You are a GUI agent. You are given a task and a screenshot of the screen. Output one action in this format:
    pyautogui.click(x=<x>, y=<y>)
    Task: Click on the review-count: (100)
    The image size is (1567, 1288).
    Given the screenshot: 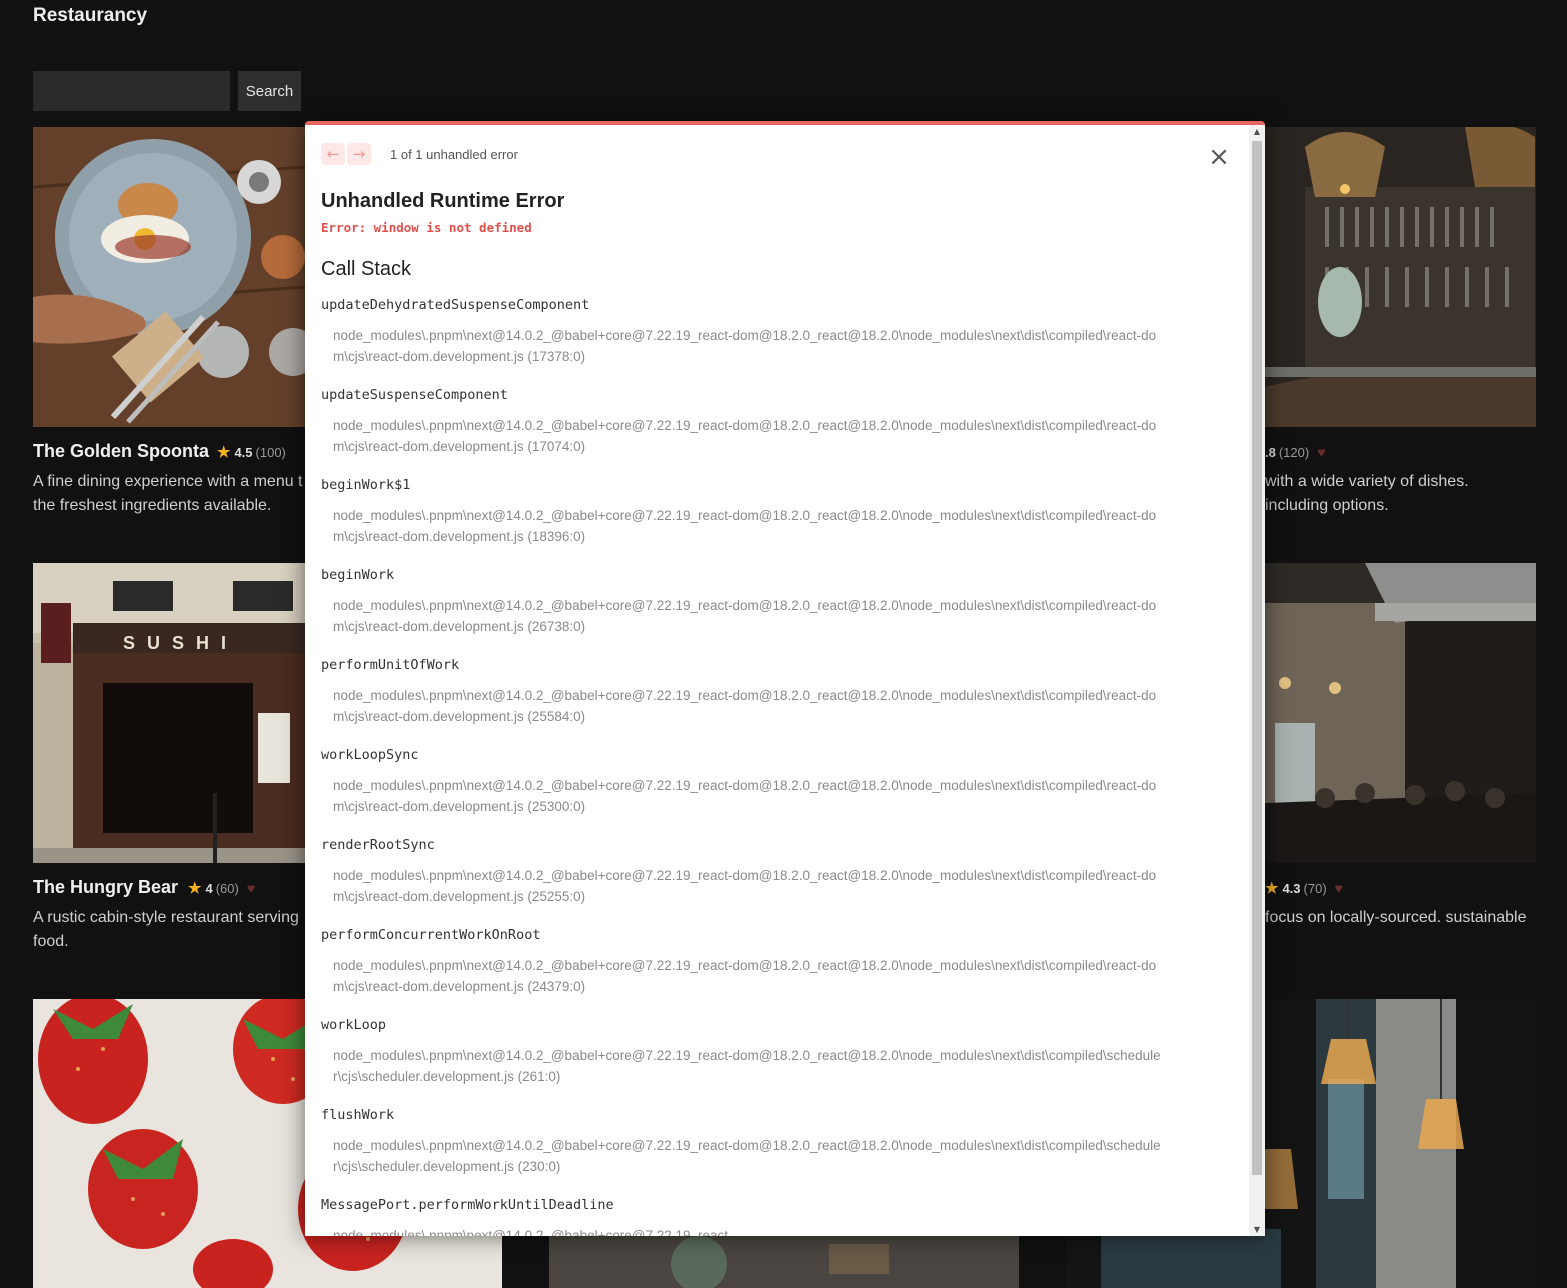 What is the action you would take?
    pyautogui.click(x=270, y=452)
    